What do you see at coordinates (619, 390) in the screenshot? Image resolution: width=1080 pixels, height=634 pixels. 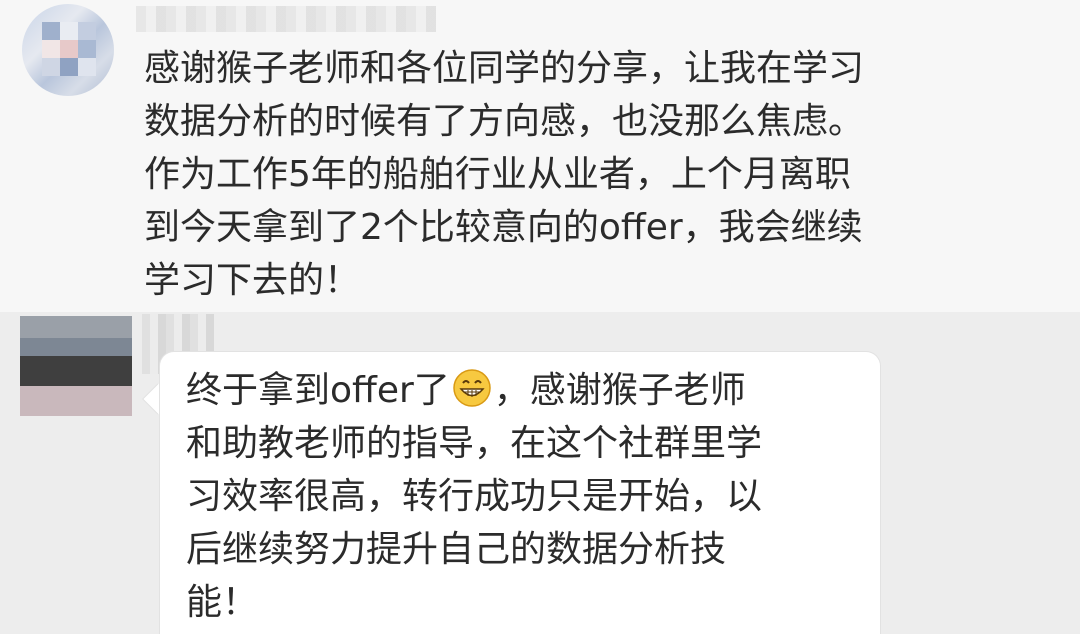 I see `message-line: ，感谢猴子老师` at bounding box center [619, 390].